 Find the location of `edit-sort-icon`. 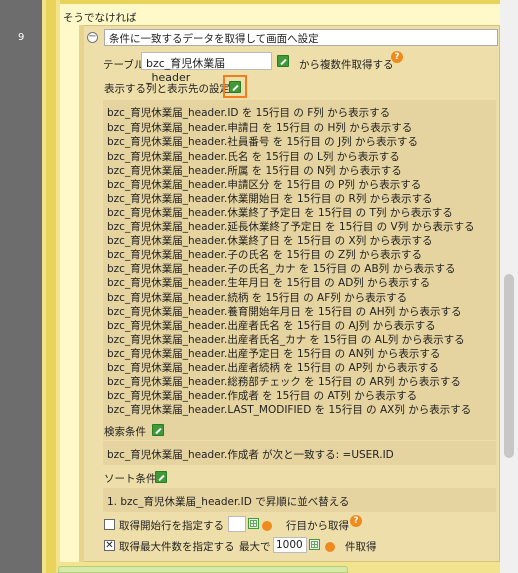

edit-sort-icon is located at coordinates (161, 477).